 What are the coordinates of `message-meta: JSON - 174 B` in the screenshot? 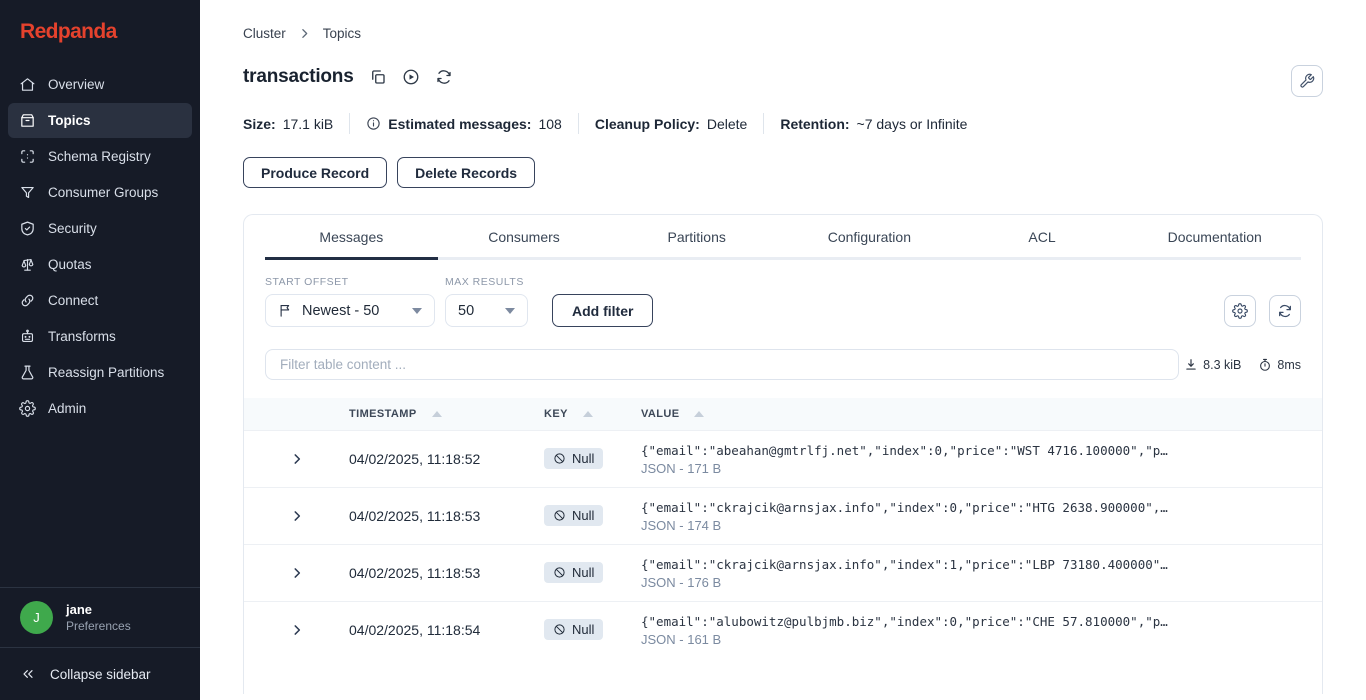 It's located at (681, 525).